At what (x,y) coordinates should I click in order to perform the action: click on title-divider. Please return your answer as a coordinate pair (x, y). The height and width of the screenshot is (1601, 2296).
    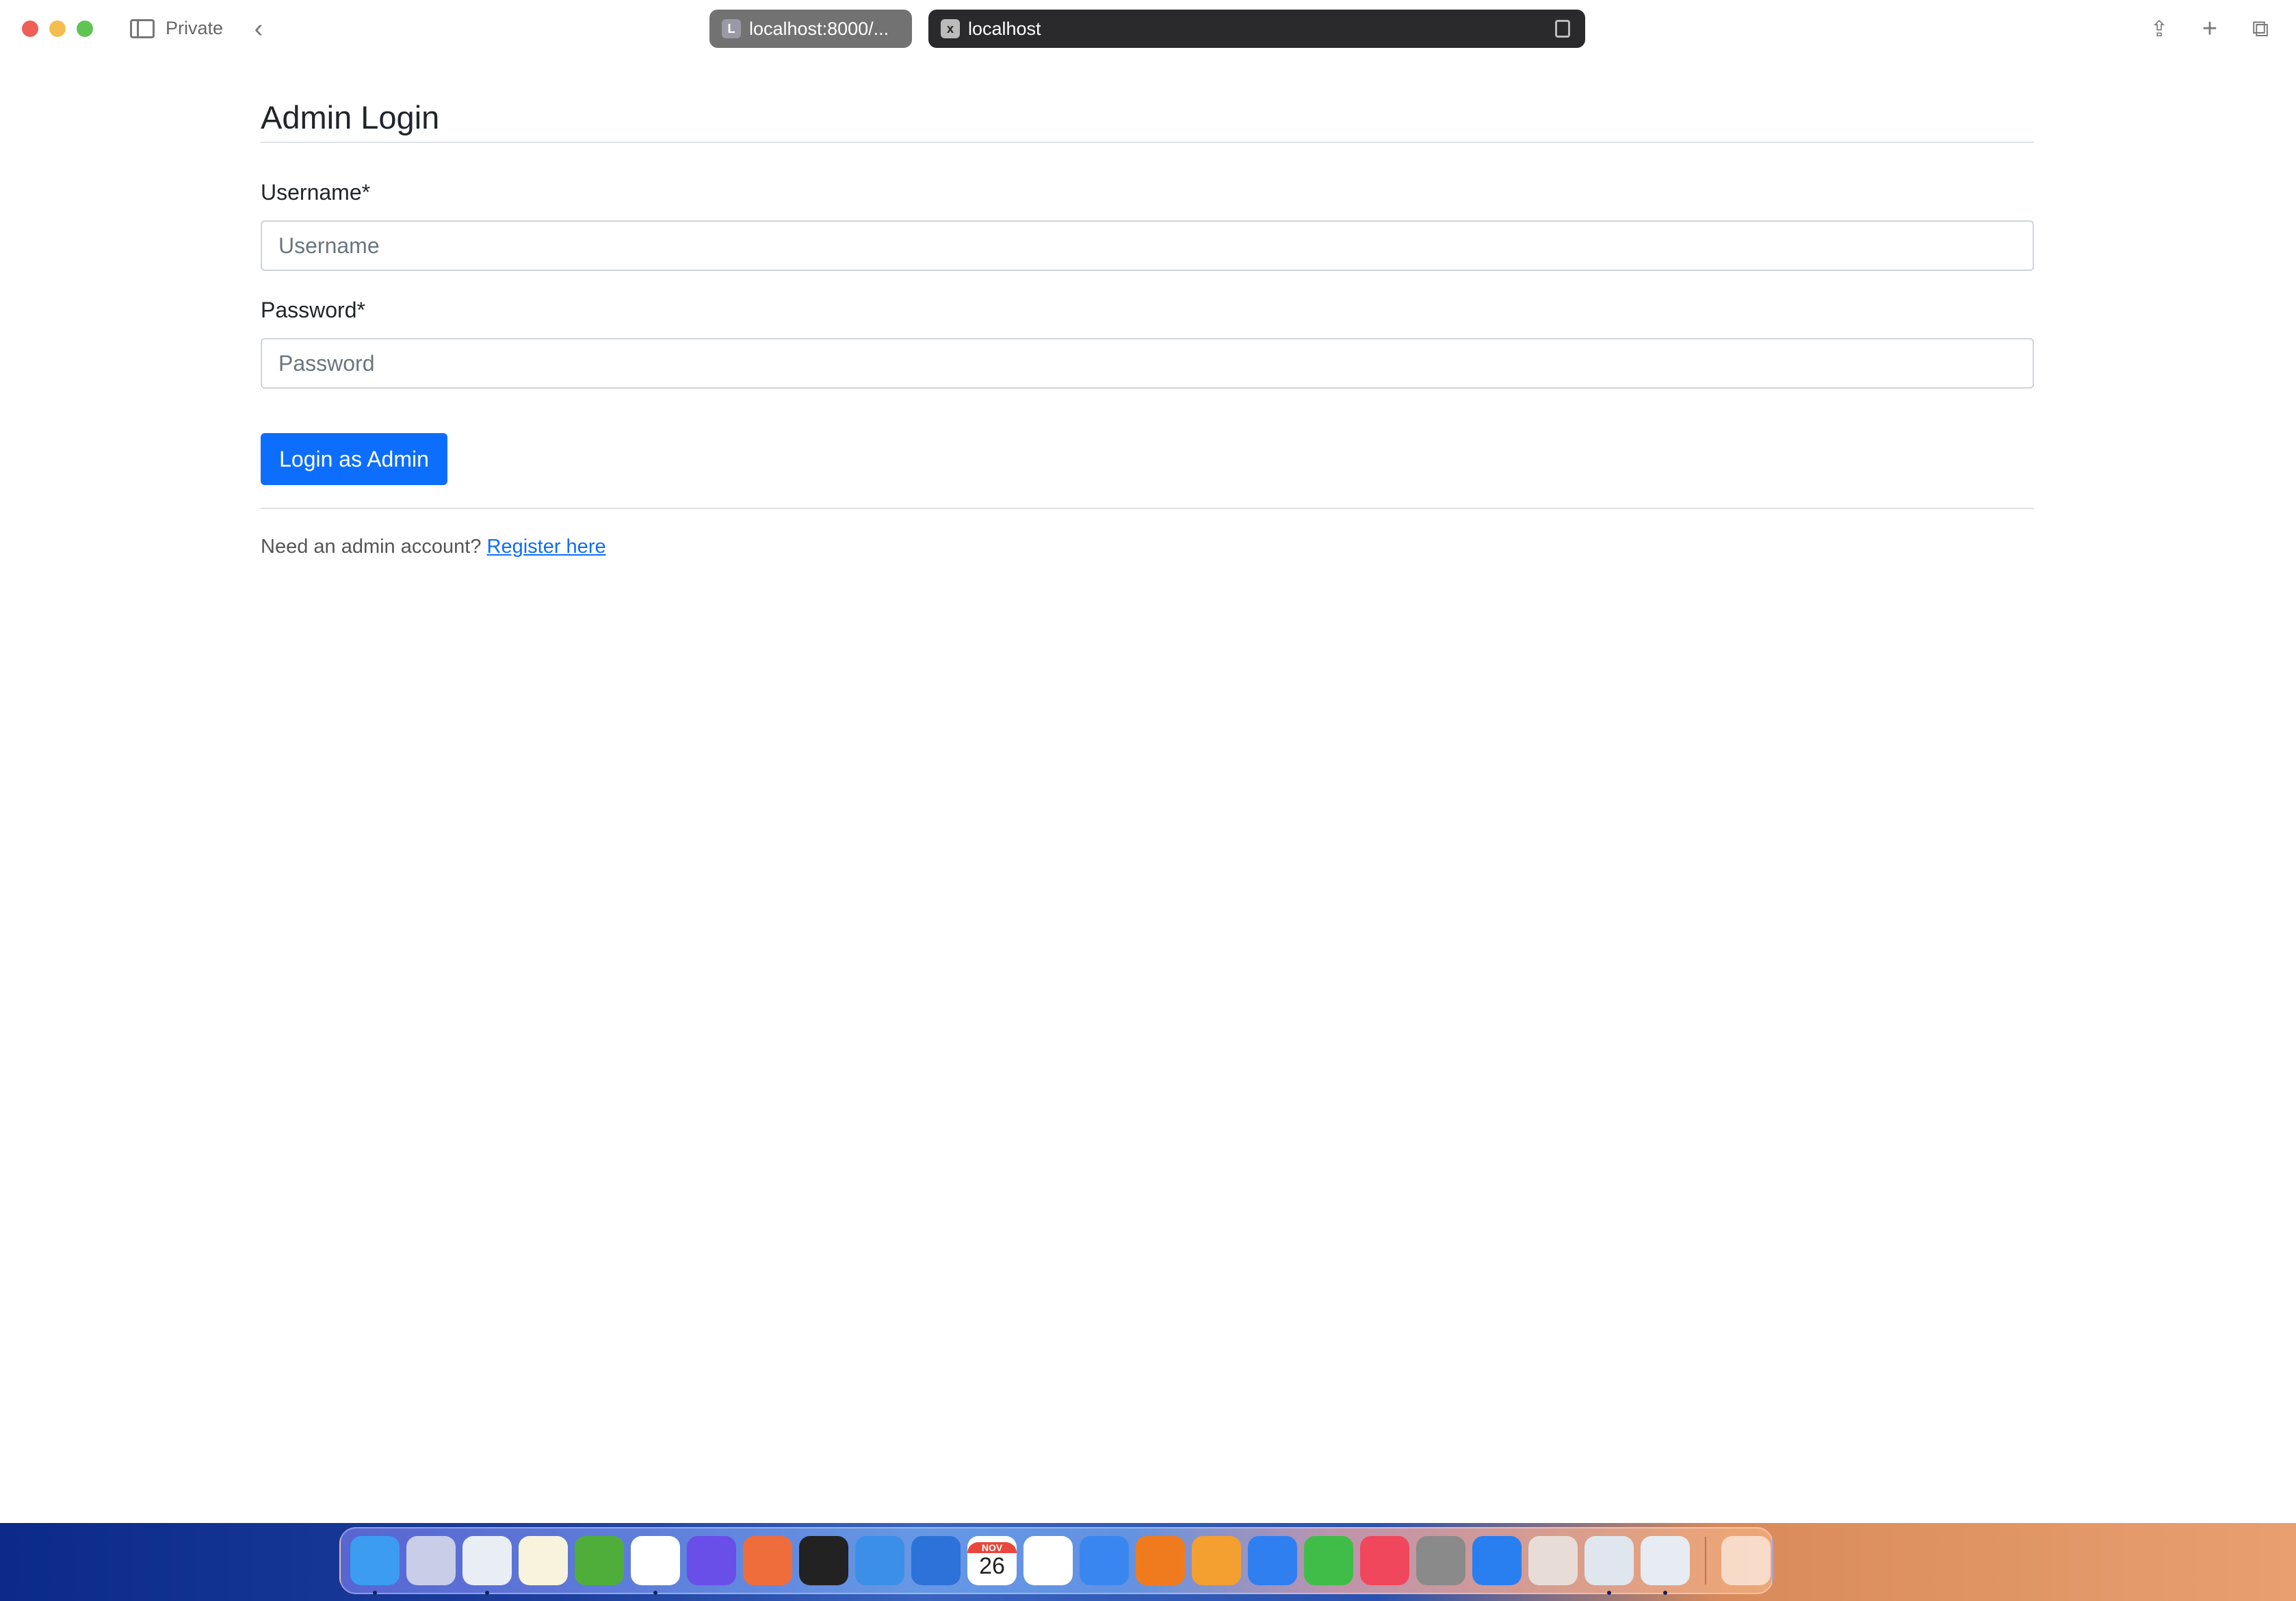
    Looking at the image, I should click on (1147, 142).